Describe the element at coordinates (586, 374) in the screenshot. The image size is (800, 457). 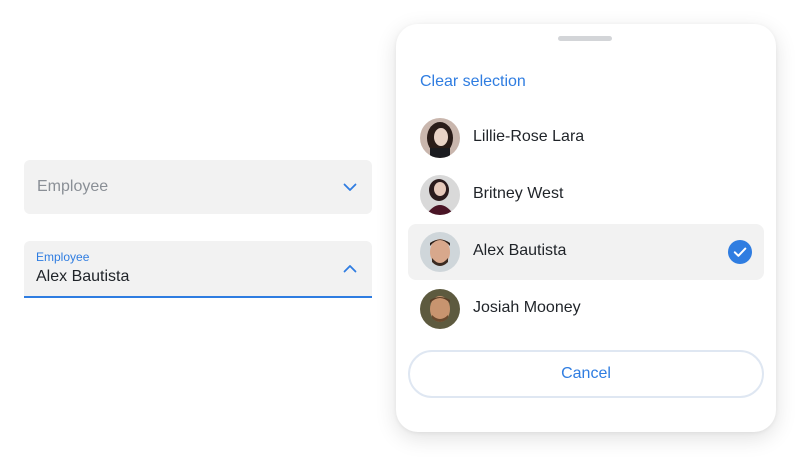
I see `cancel-button: Cancel` at that location.